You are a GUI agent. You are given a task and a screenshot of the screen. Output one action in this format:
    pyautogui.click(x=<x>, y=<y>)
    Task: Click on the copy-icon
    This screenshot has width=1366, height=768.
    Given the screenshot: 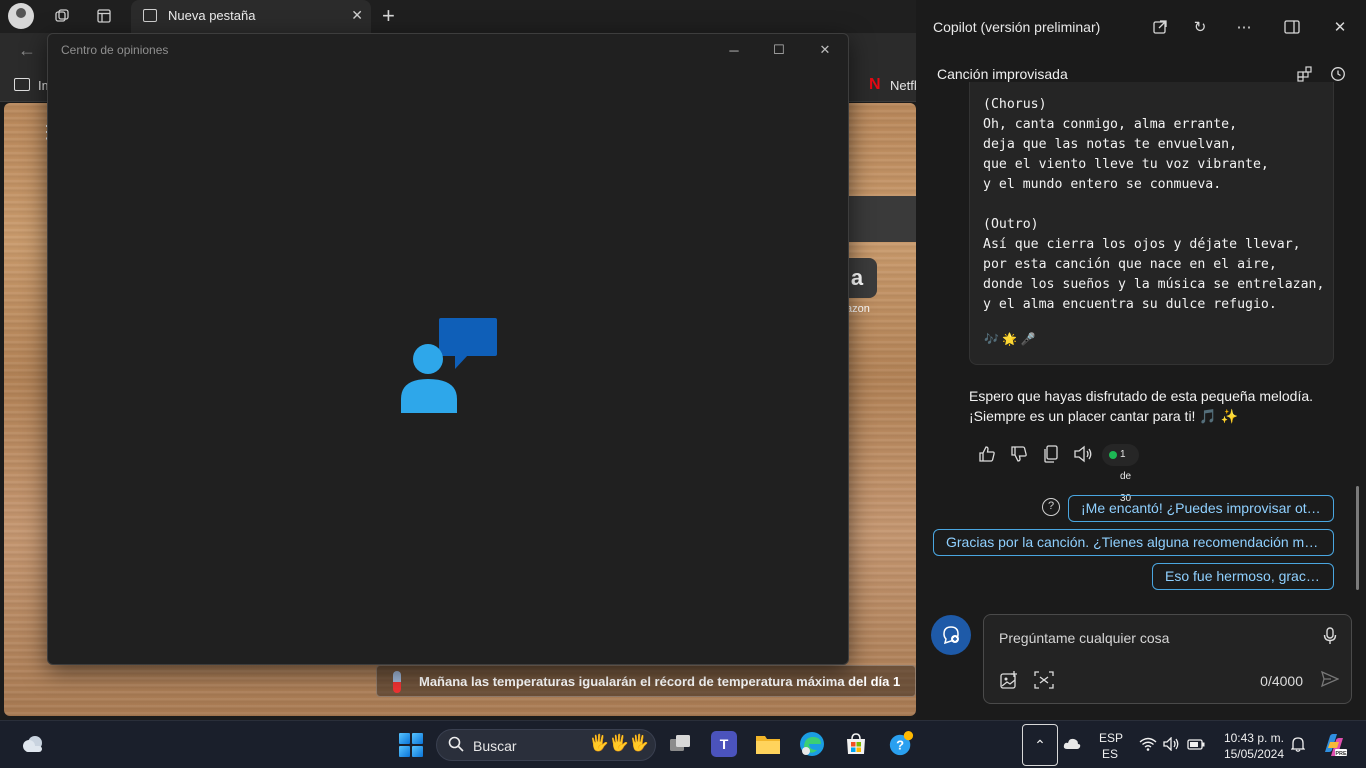 What is the action you would take?
    pyautogui.click(x=1051, y=454)
    